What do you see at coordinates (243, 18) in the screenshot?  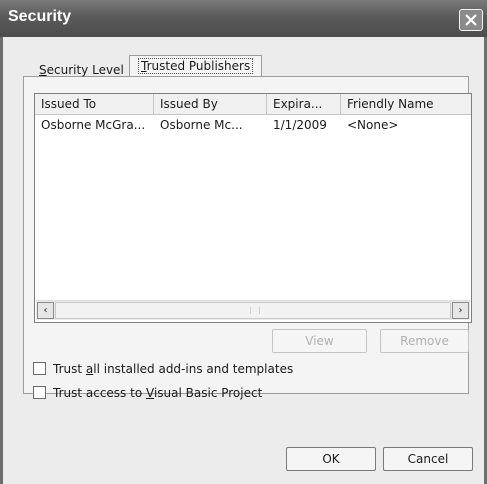 I see `title-bar: Security` at bounding box center [243, 18].